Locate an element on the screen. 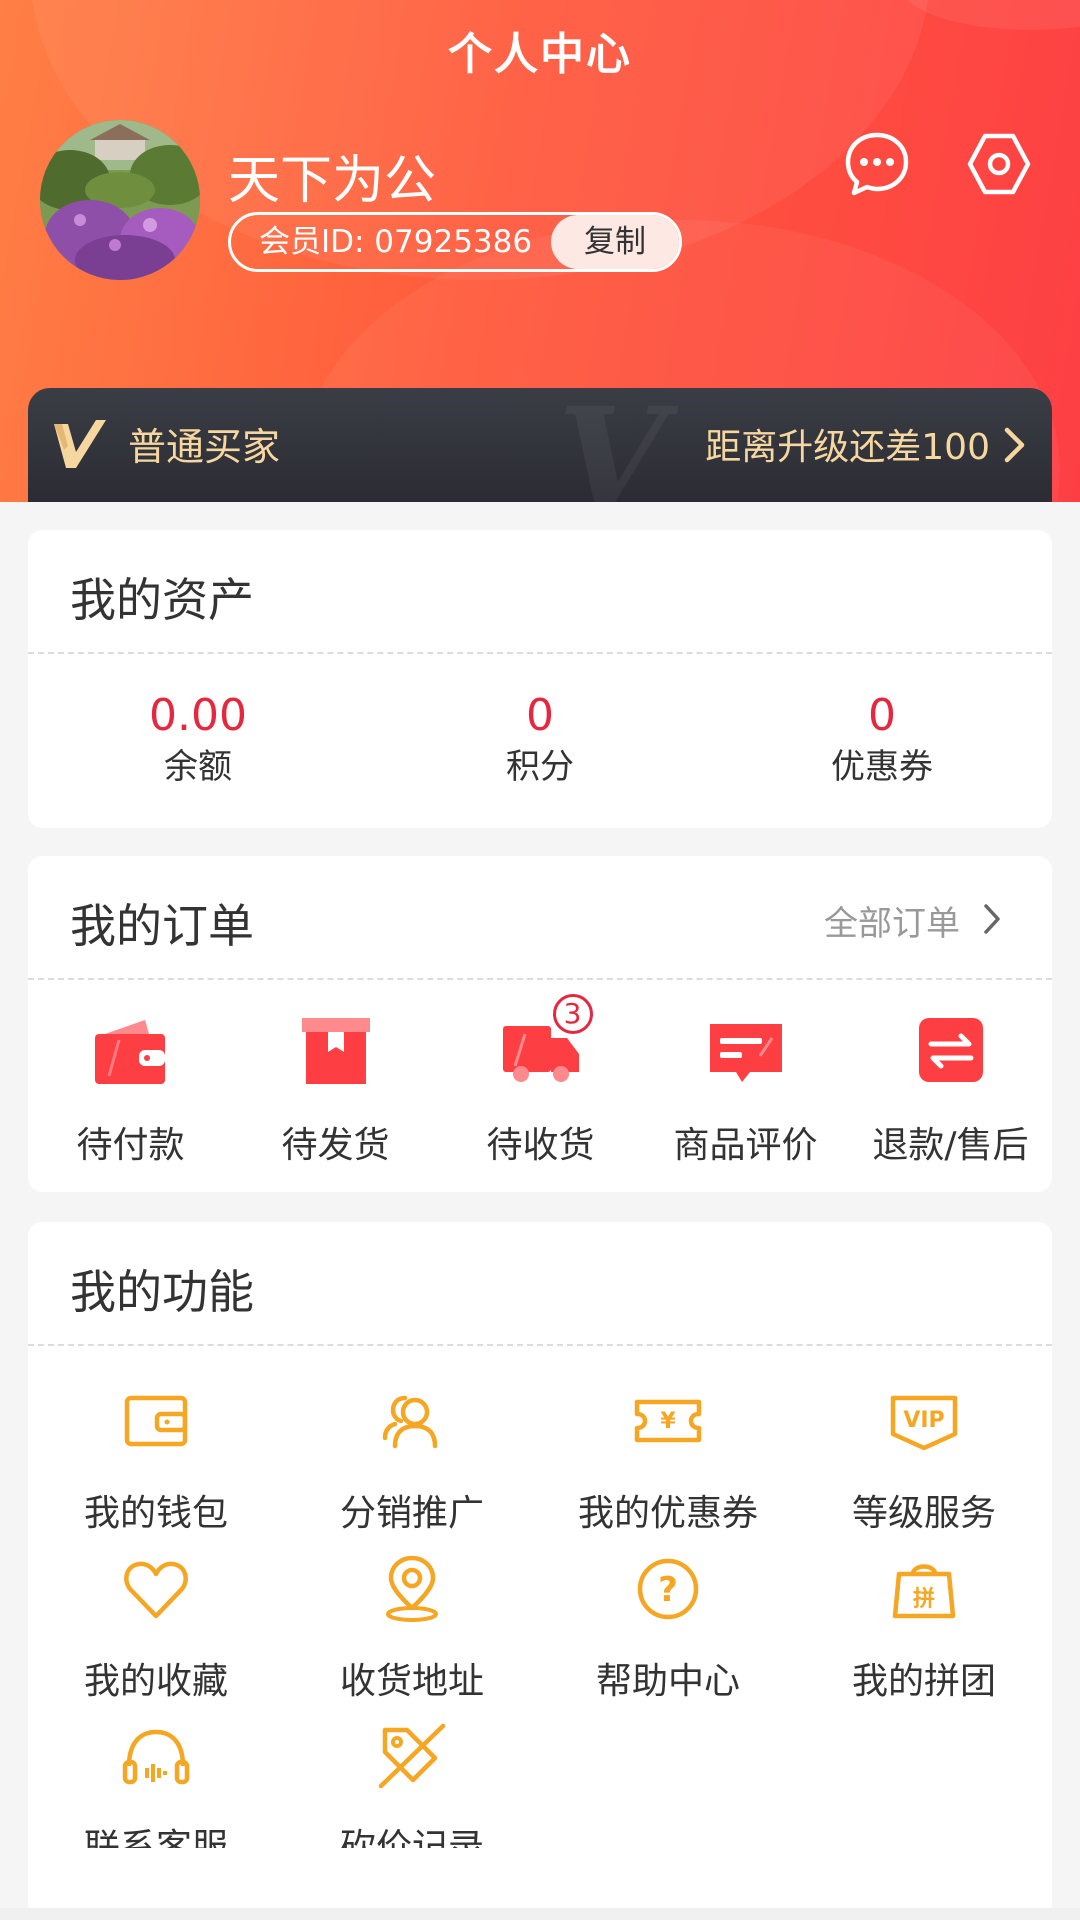  page-title: 个人中心 is located at coordinates (540, 54).